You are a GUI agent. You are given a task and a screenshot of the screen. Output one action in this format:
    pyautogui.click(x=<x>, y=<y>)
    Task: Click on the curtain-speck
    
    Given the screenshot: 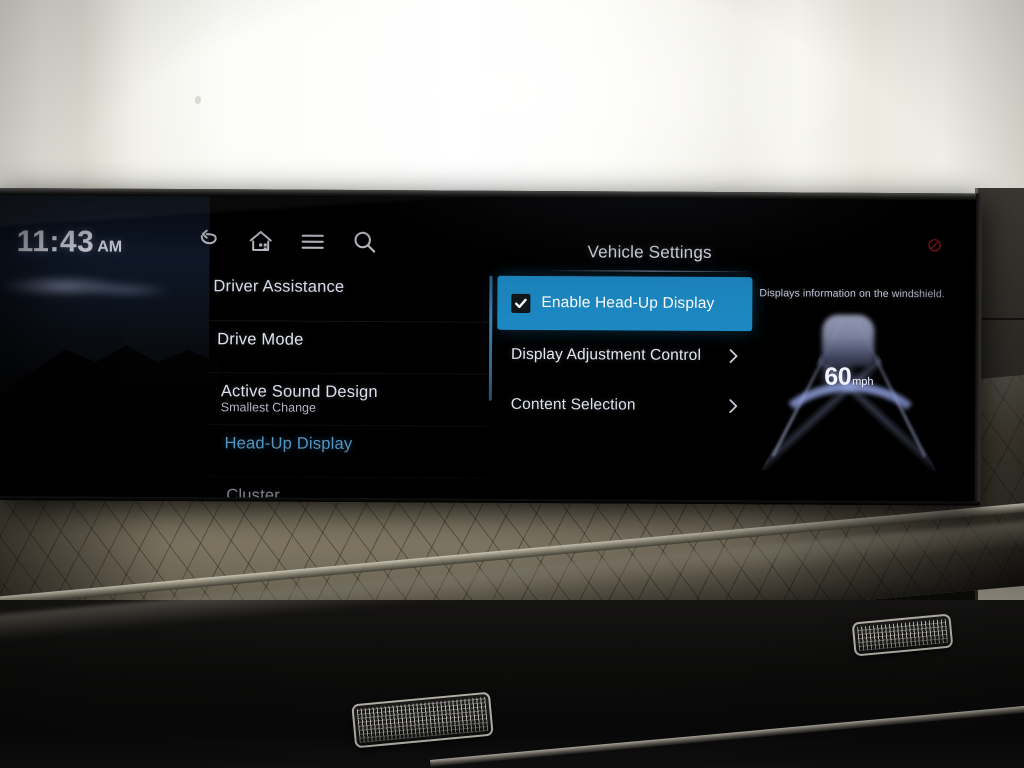 What is the action you would take?
    pyautogui.click(x=198, y=100)
    